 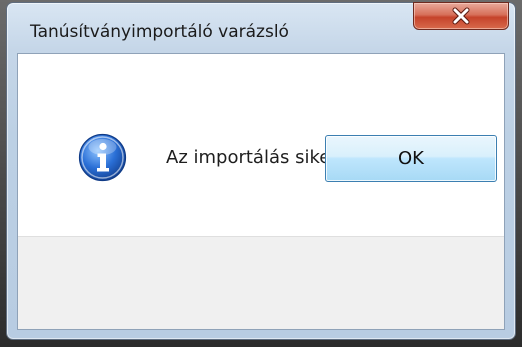 I want to click on info-icon, so click(x=102, y=157).